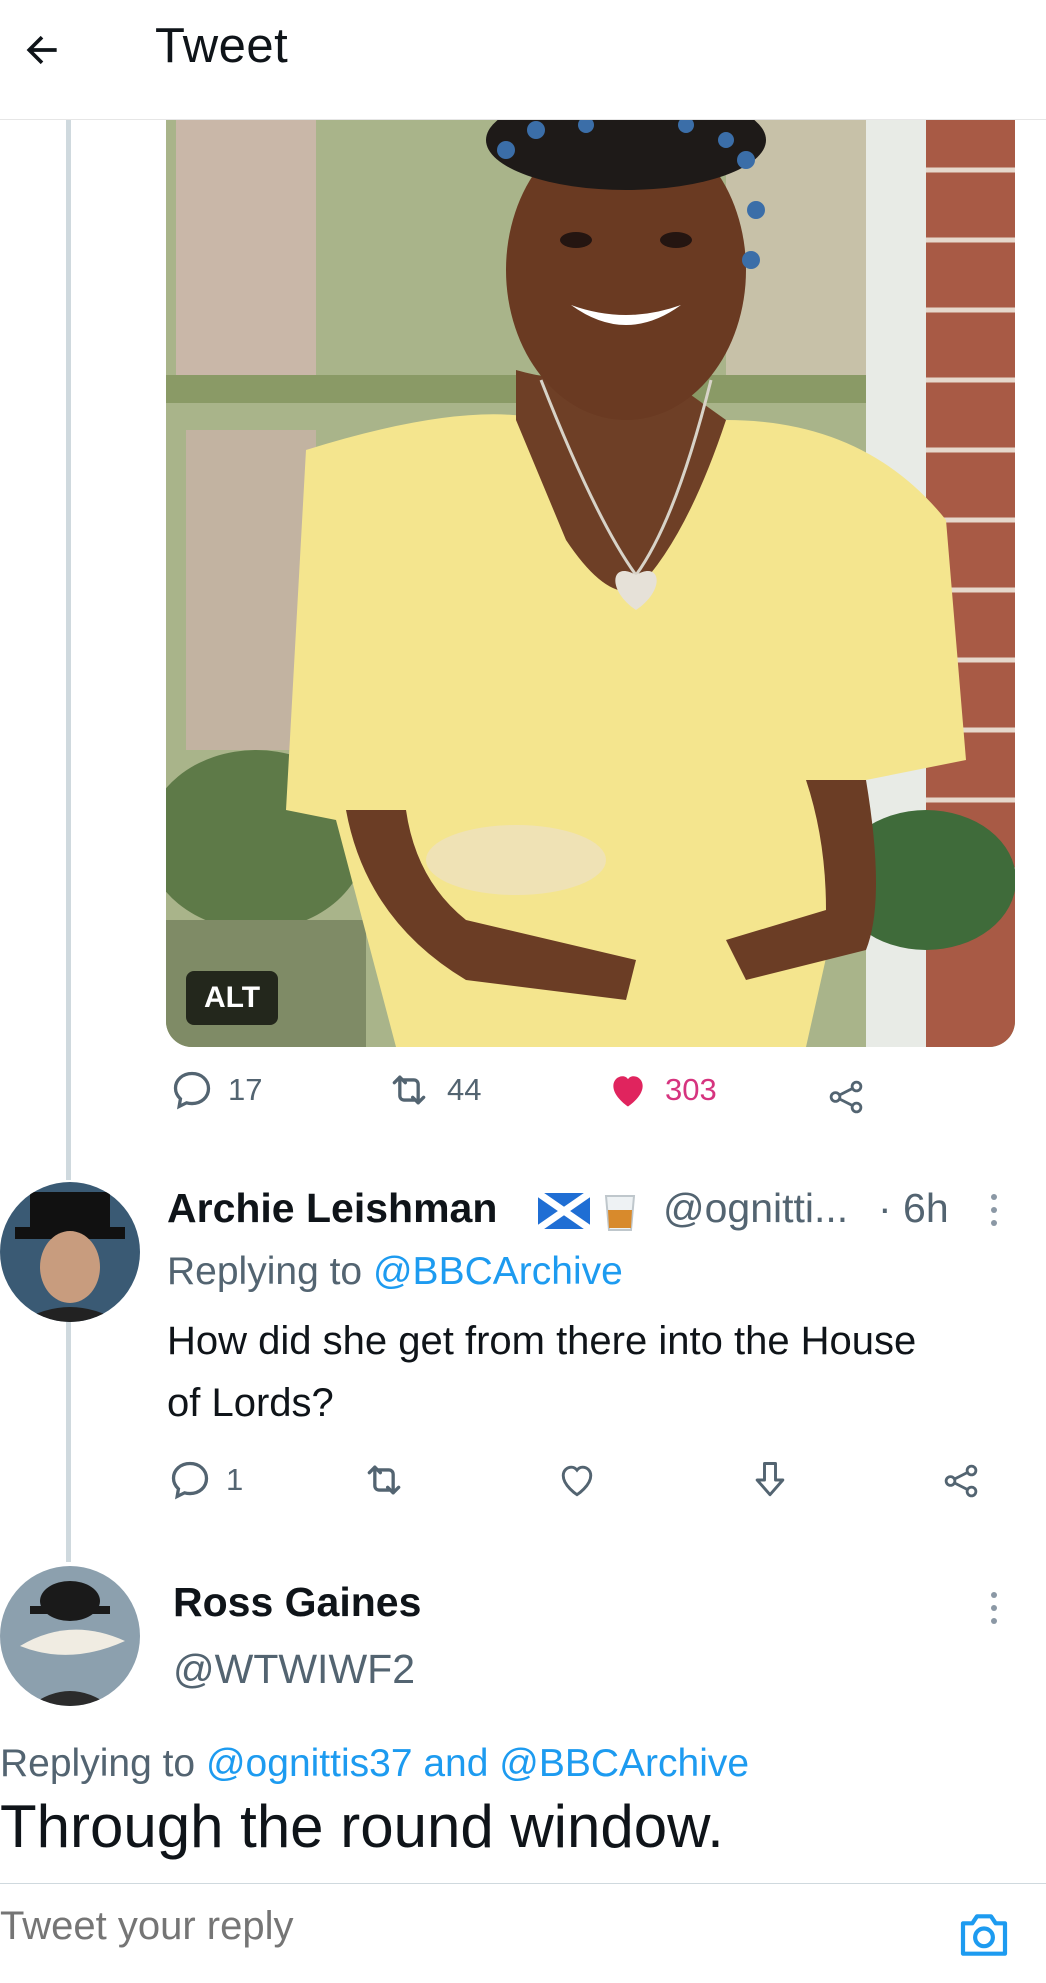 This screenshot has height=1983, width=1046. I want to click on scotland-flag-icon, so click(564, 1211).